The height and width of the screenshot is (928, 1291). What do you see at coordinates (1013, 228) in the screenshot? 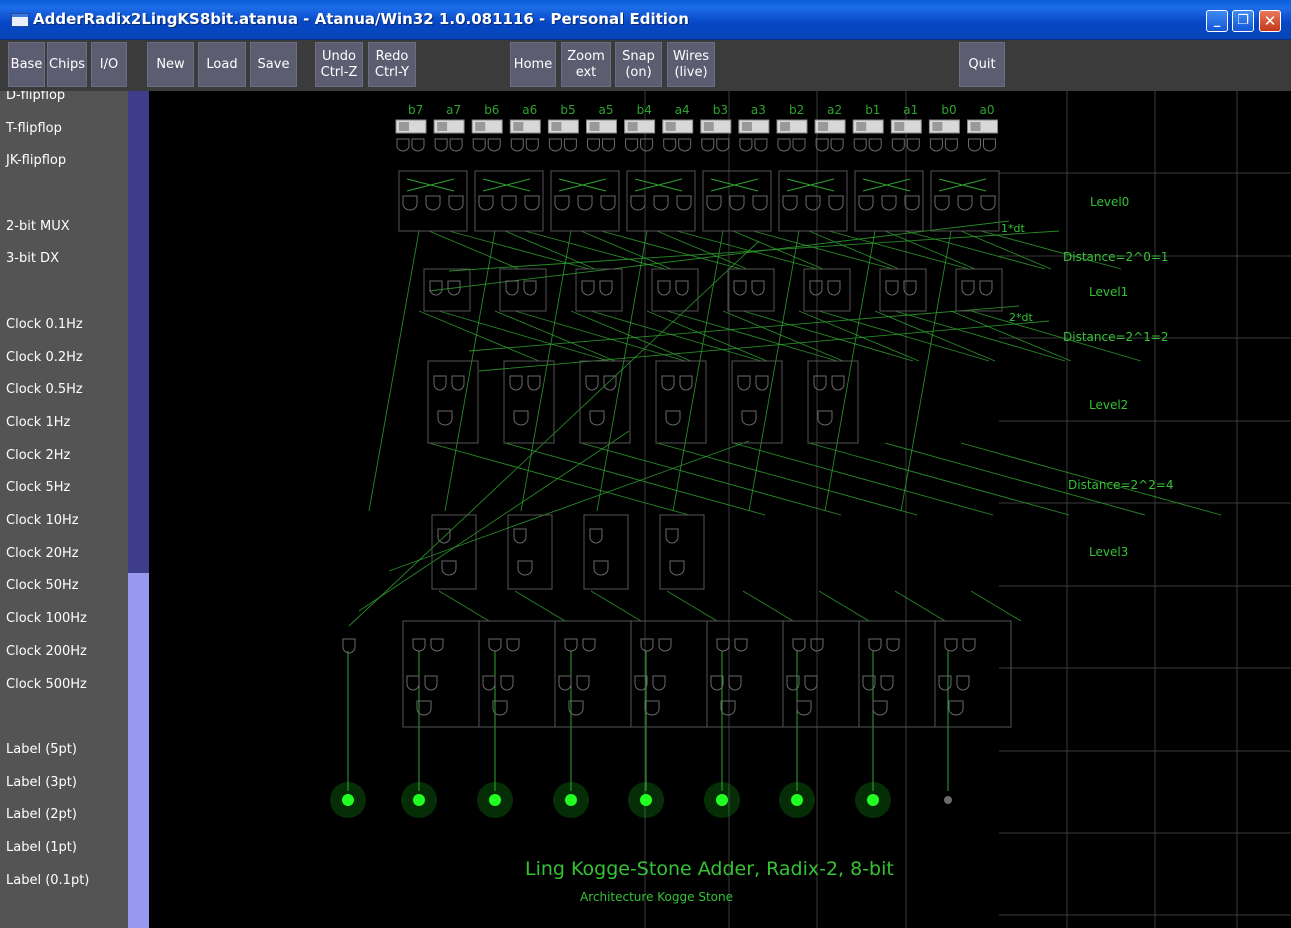
I see `delay-1dt-label: 1*dt` at bounding box center [1013, 228].